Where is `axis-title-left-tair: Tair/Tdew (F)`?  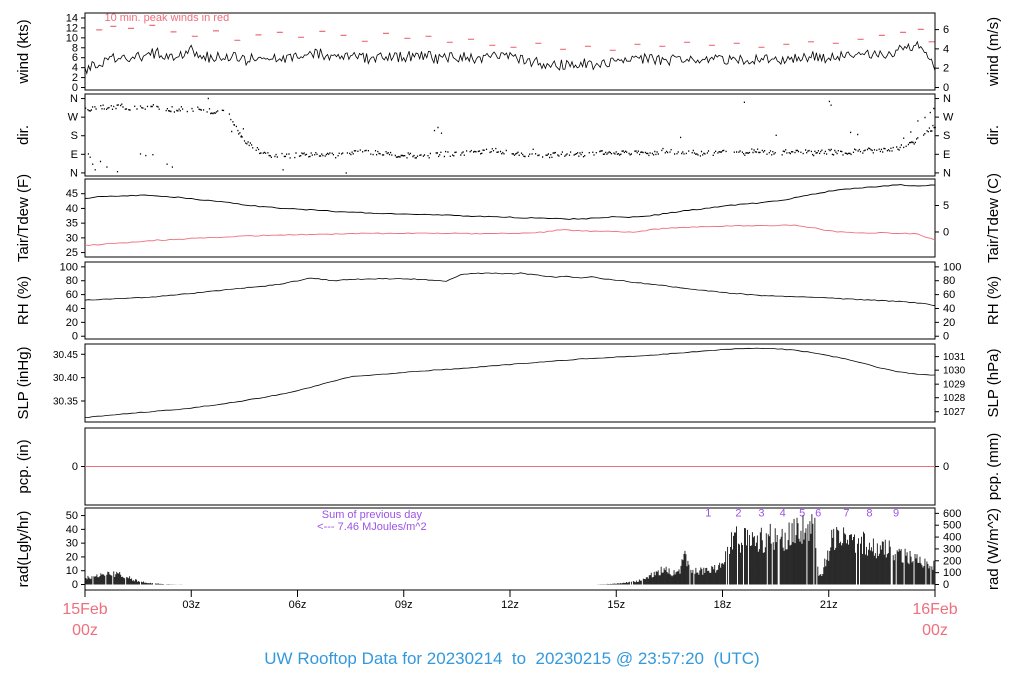
axis-title-left-tair: Tair/Tdew (F) is located at coordinates (23, 218).